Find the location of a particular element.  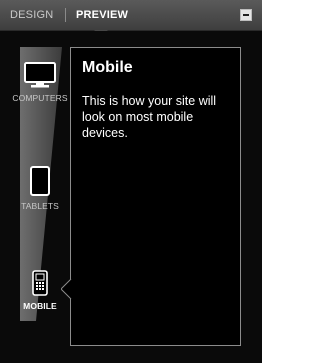

panel-header: DESIGN PREVIEW is located at coordinates (131, 15).